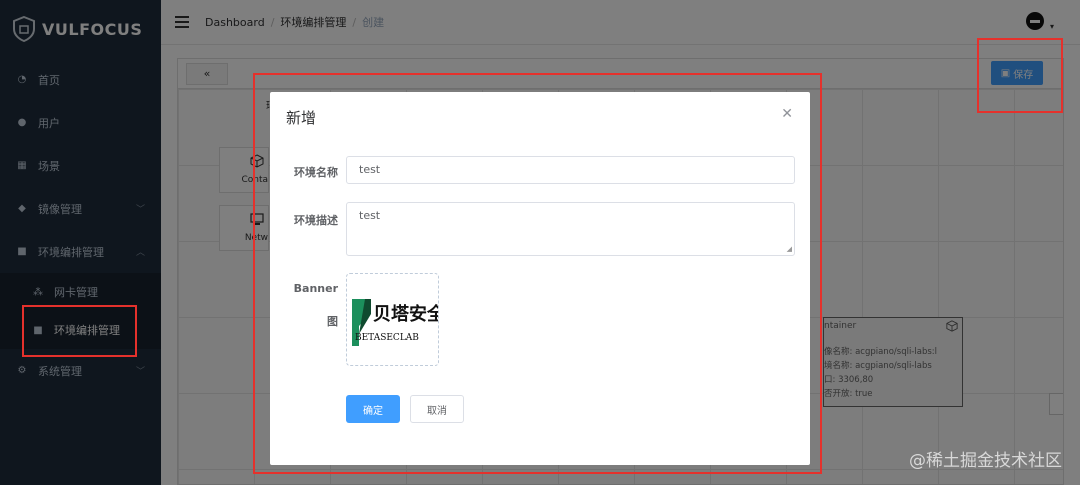 This screenshot has width=1080, height=485. I want to click on highlight-box-menu, so click(79, 331).